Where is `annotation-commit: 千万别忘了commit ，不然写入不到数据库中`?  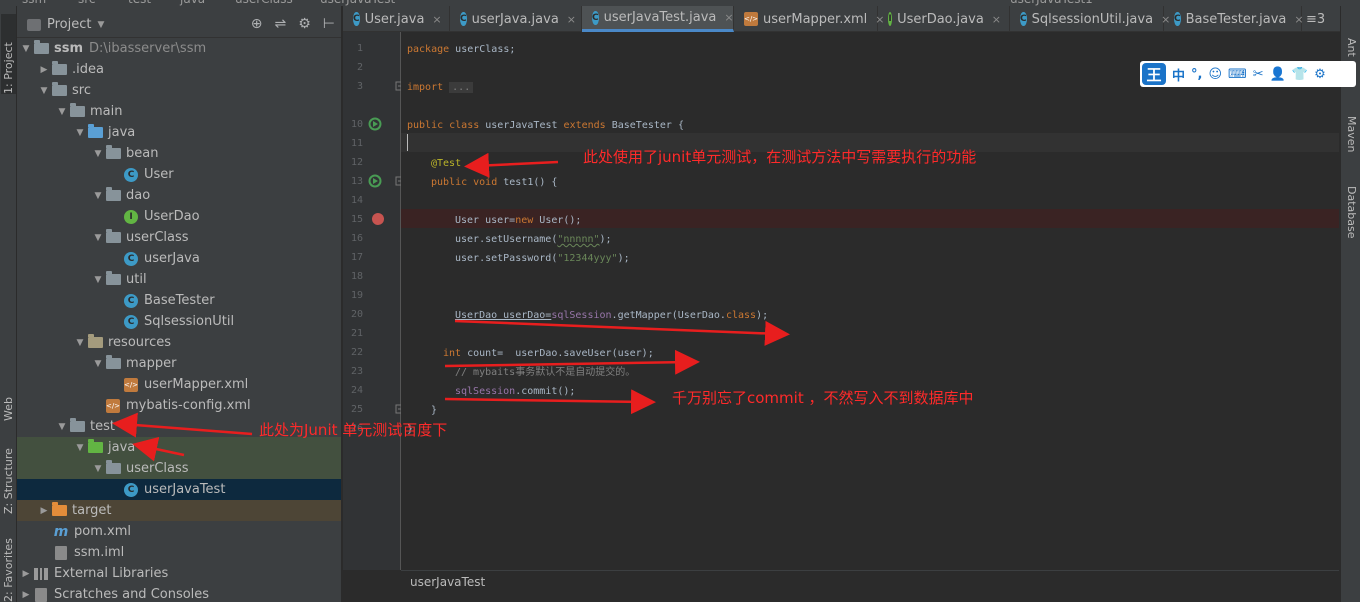 annotation-commit: 千万别忘了commit ，不然写入不到数据库中 is located at coordinates (823, 398).